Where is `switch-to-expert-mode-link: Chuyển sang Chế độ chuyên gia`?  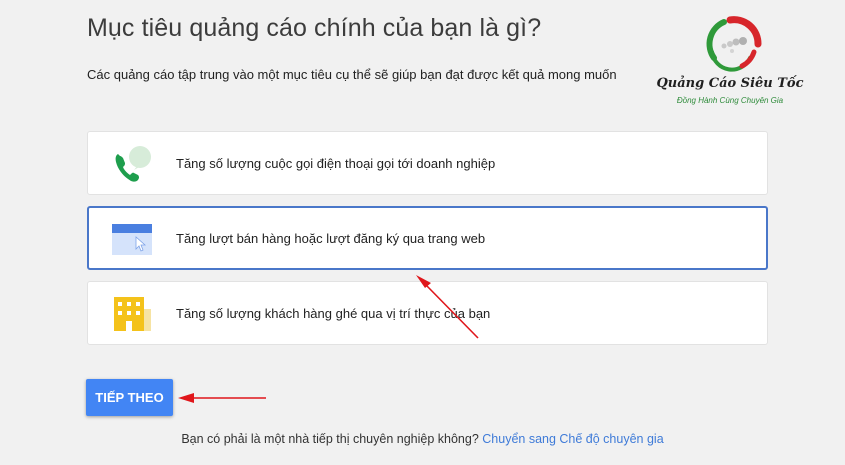
switch-to-expert-mode-link: Chuyển sang Chế độ chuyên gia is located at coordinates (572, 439).